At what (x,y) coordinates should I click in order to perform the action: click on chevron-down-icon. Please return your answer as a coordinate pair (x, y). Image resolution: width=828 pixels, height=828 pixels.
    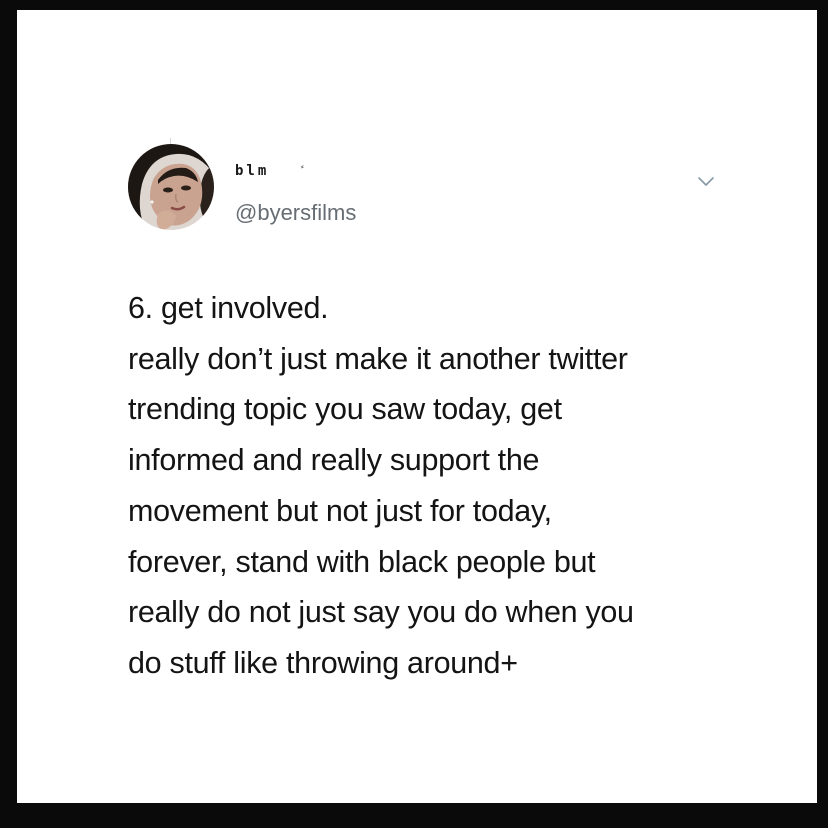
    Looking at the image, I should click on (706, 181).